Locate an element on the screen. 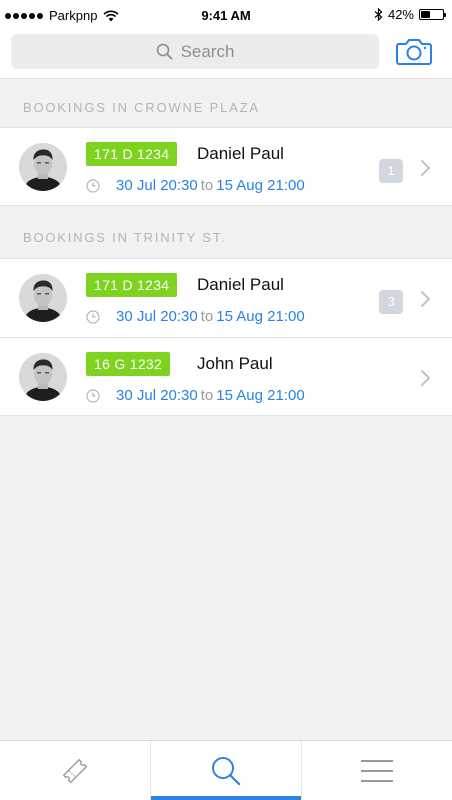 The image size is (452, 800). camera-button is located at coordinates (414, 51).